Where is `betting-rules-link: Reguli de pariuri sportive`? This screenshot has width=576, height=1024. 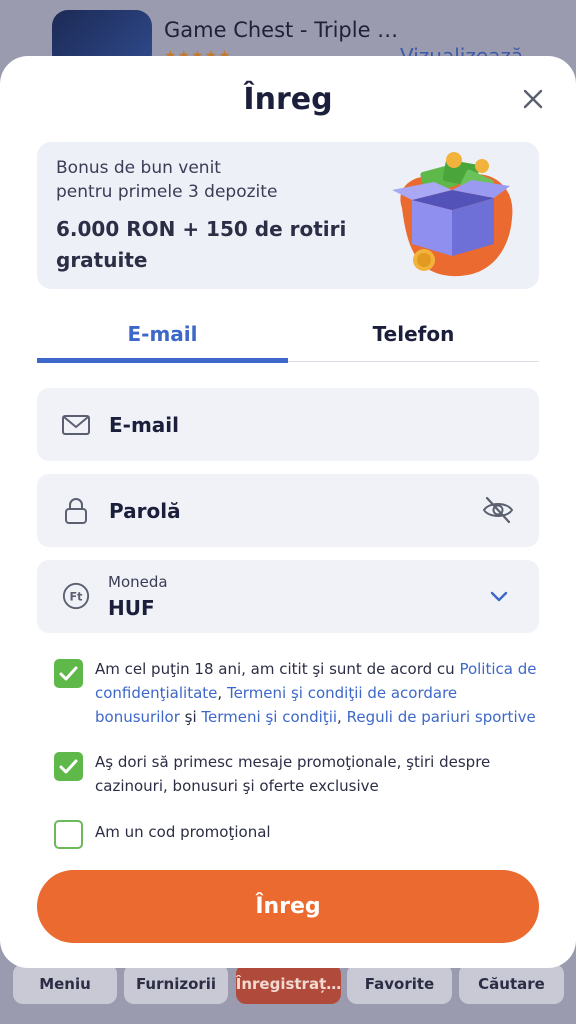
betting-rules-link: Reguli de pariuri sportive is located at coordinates (441, 717).